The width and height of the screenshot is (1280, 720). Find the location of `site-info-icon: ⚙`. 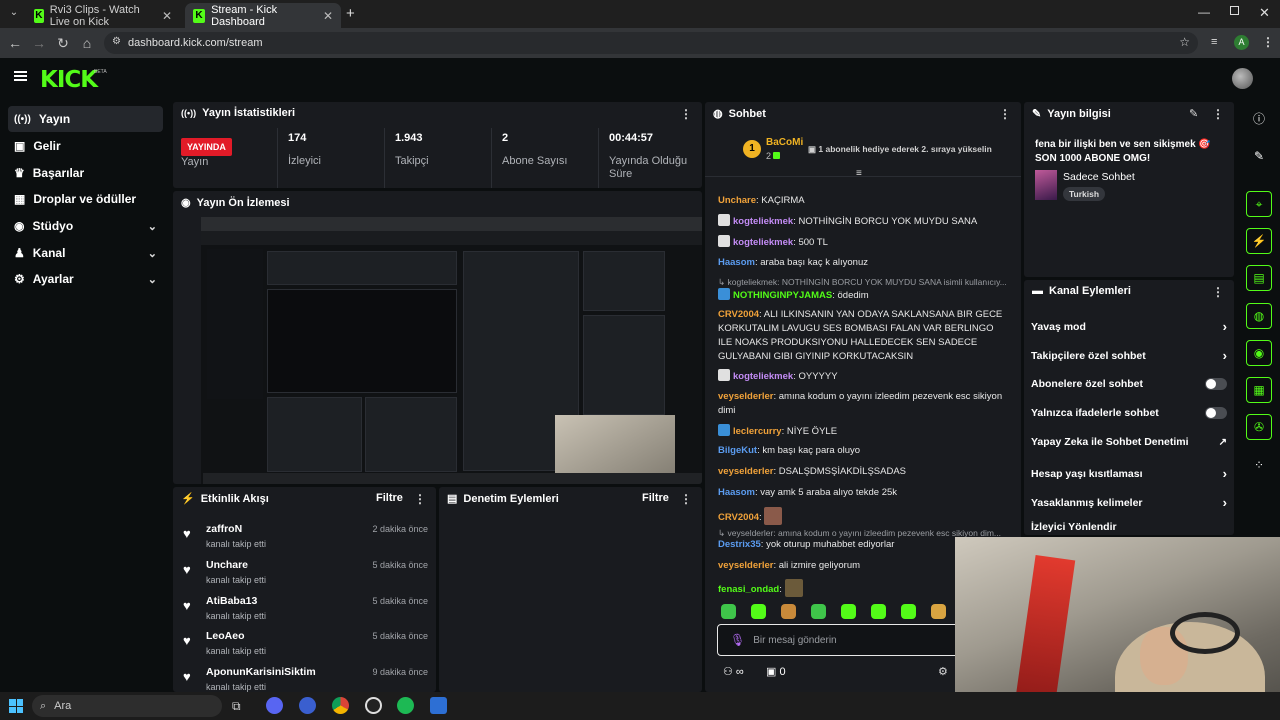

site-info-icon: ⚙ is located at coordinates (116, 41).